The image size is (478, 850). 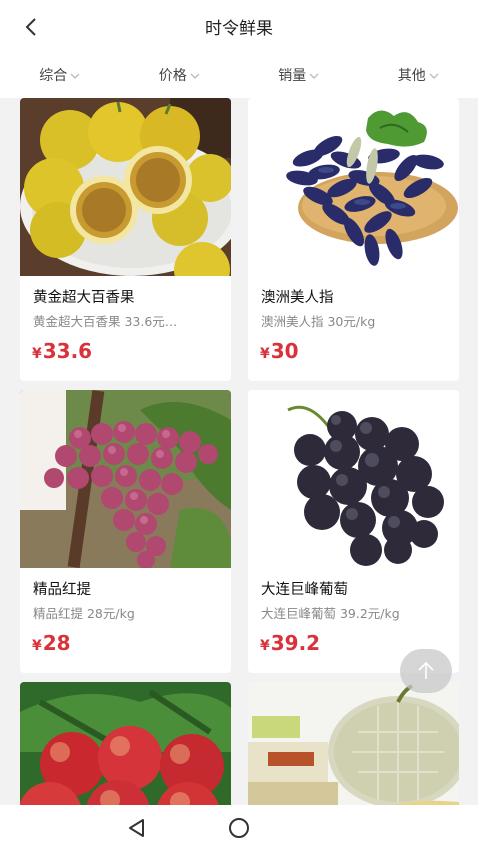 I want to click on price-value: 39.2, so click(x=295, y=643).